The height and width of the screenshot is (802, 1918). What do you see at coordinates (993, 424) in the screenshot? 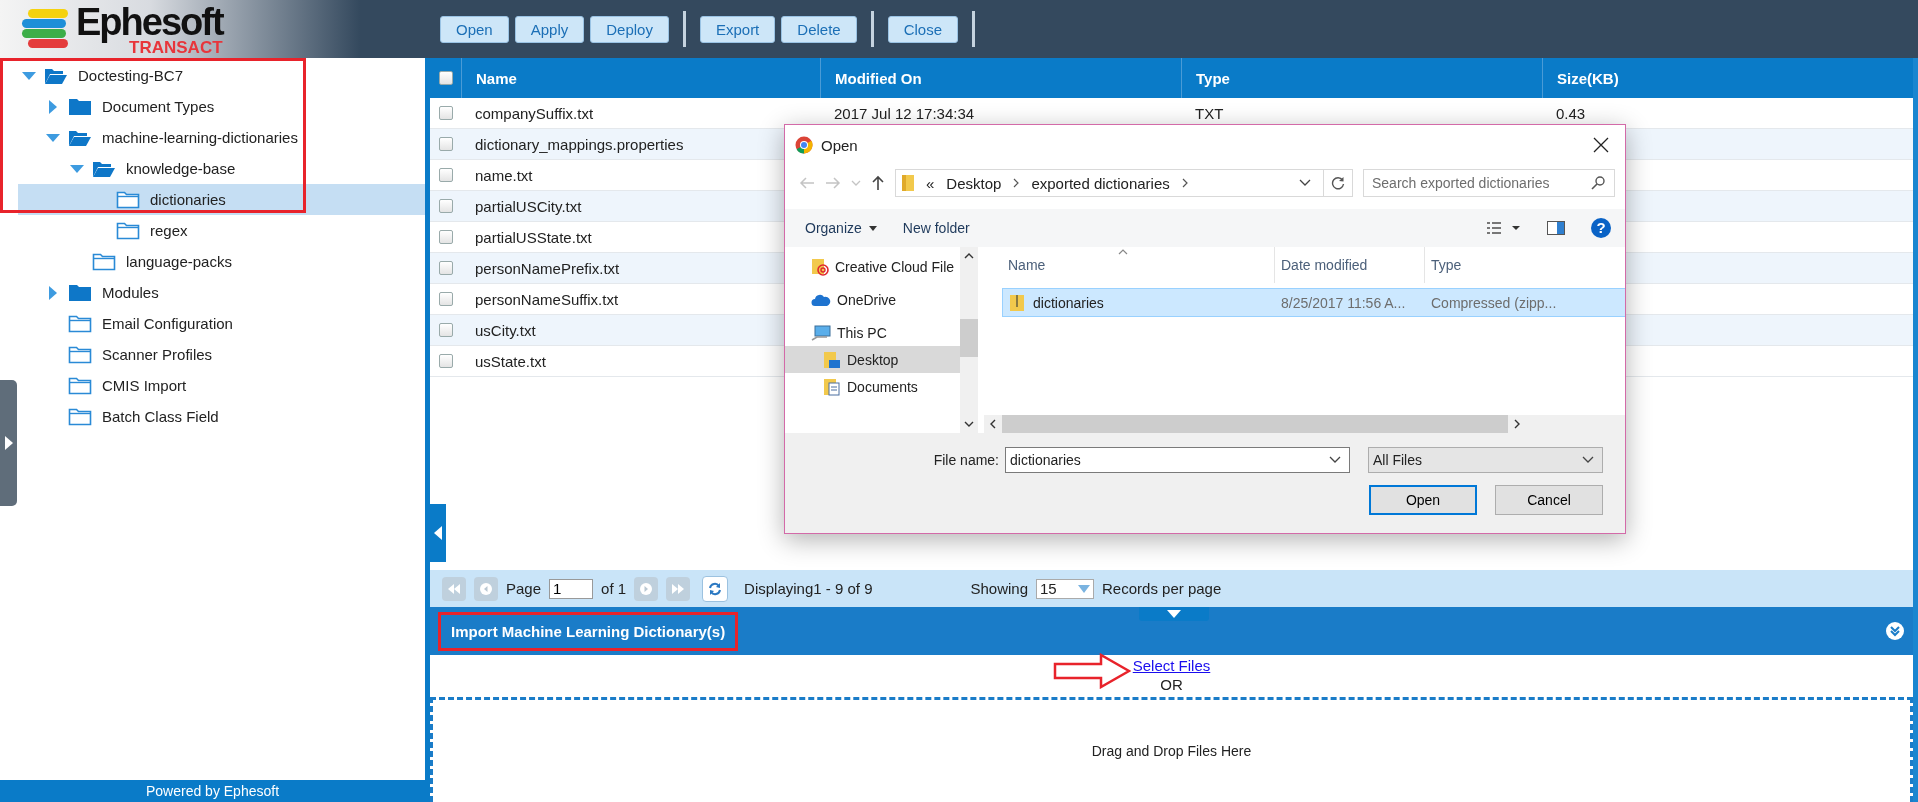
I see `scroll-left-icon` at bounding box center [993, 424].